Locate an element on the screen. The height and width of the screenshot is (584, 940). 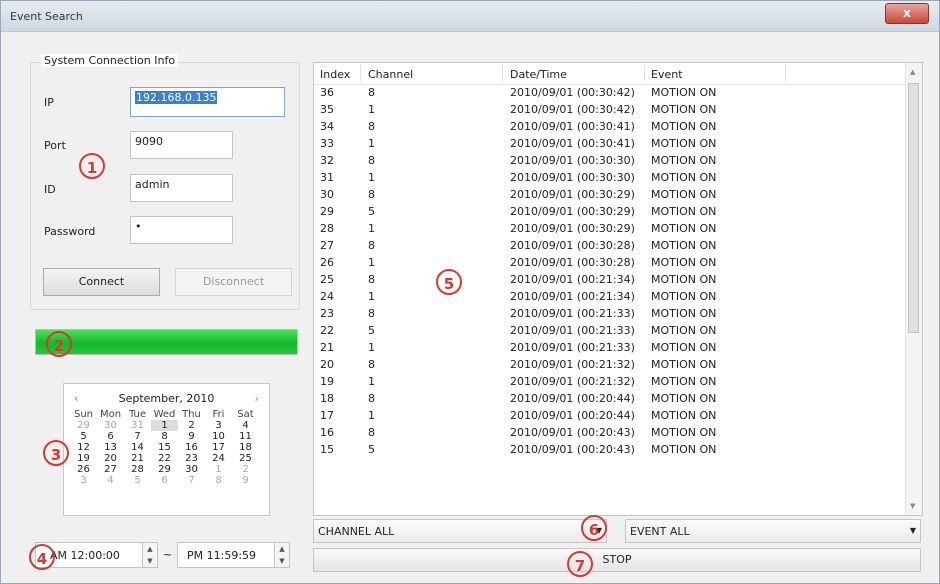
event-filter-select: EVENT ALL ▼ is located at coordinates (773, 531).